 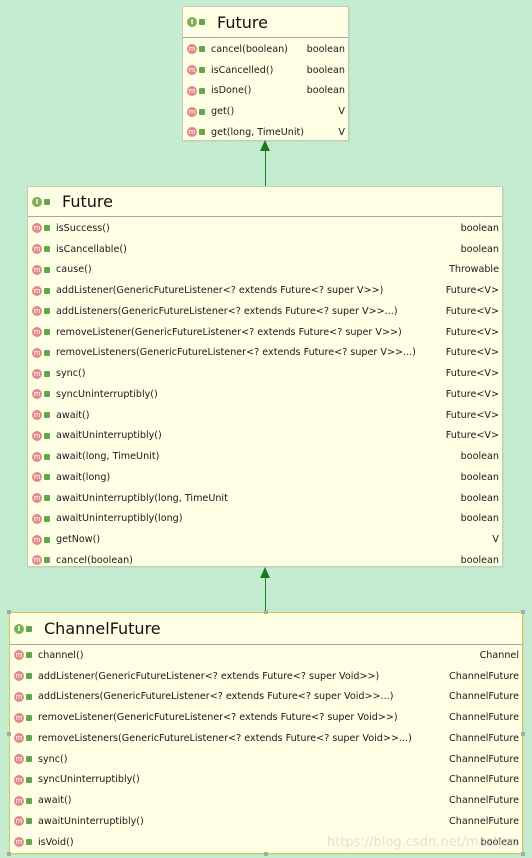 What do you see at coordinates (499, 655) in the screenshot?
I see `return-type: Channel` at bounding box center [499, 655].